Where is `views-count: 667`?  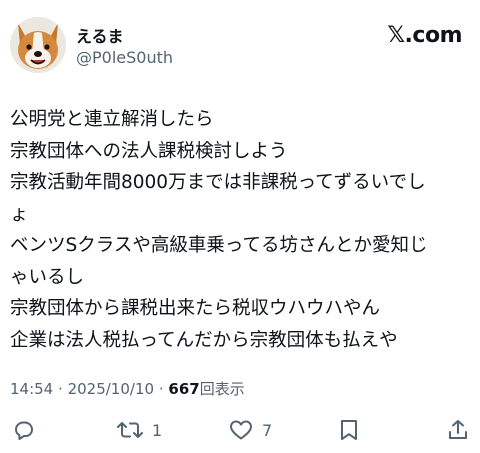 views-count: 667 is located at coordinates (184, 389).